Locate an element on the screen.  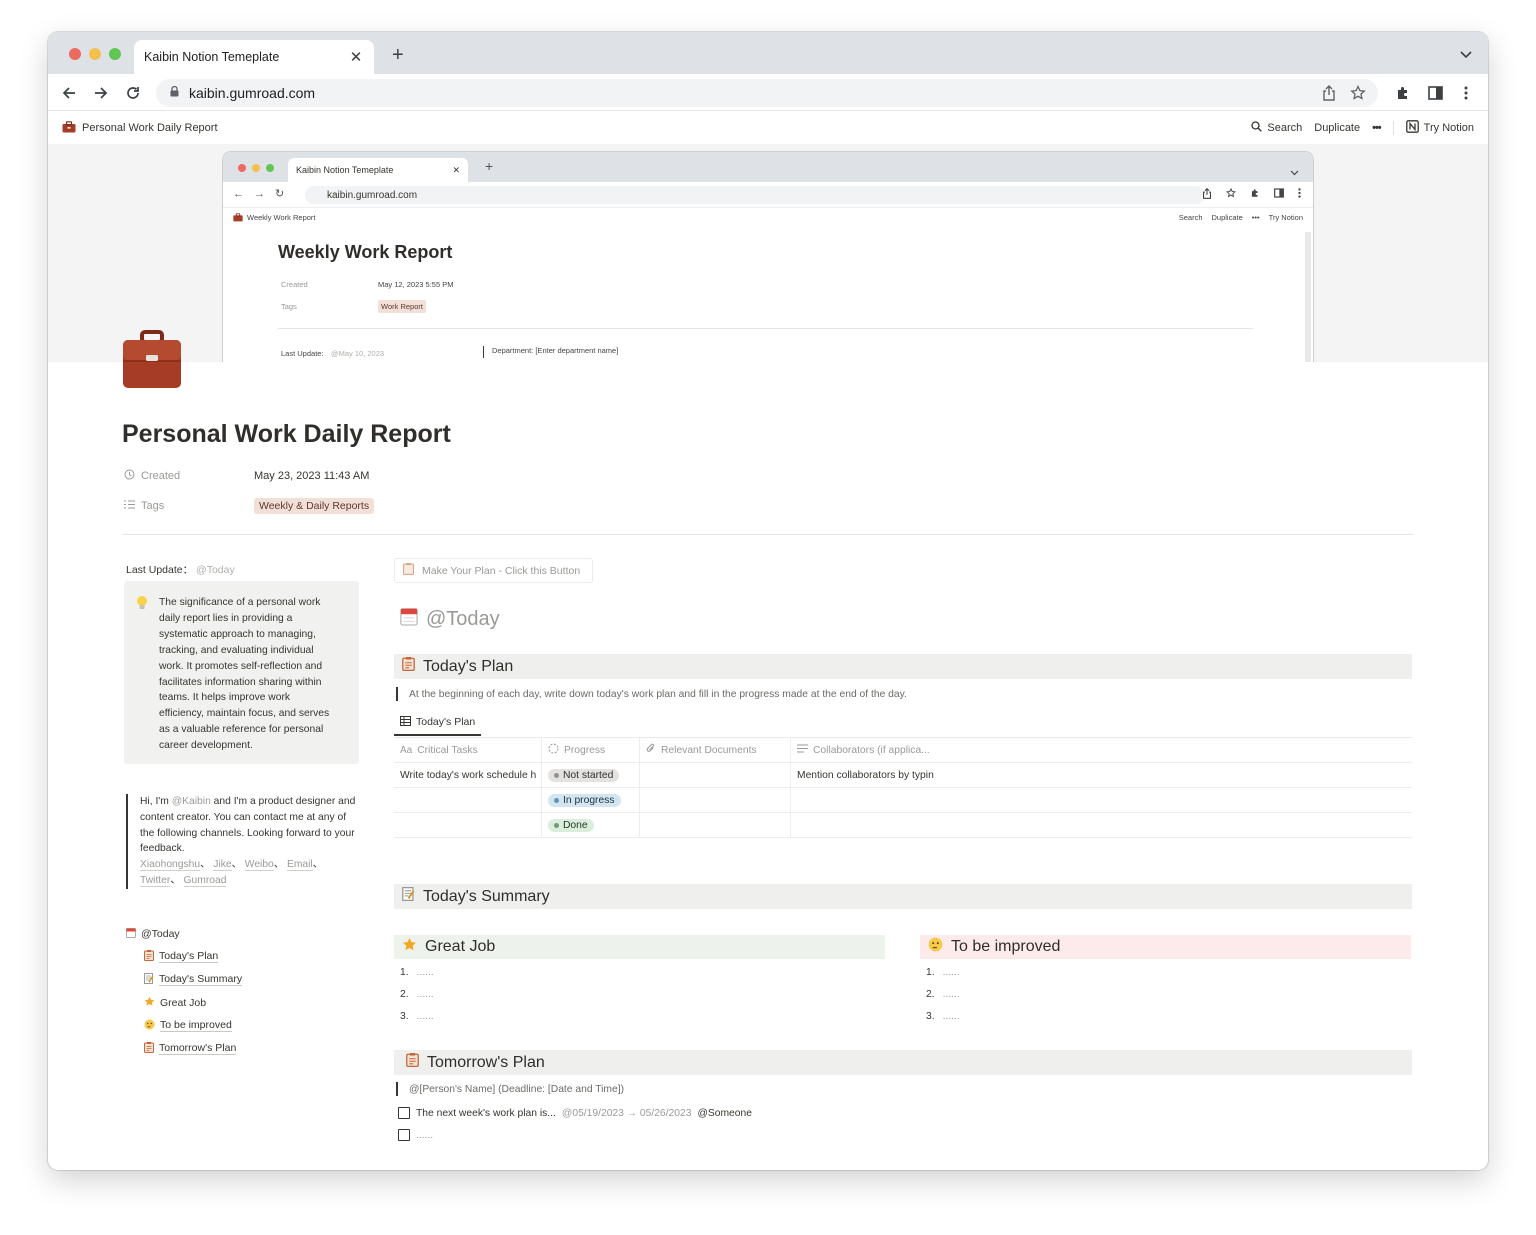
tab-list-chevron-icon is located at coordinates (1466, 55).